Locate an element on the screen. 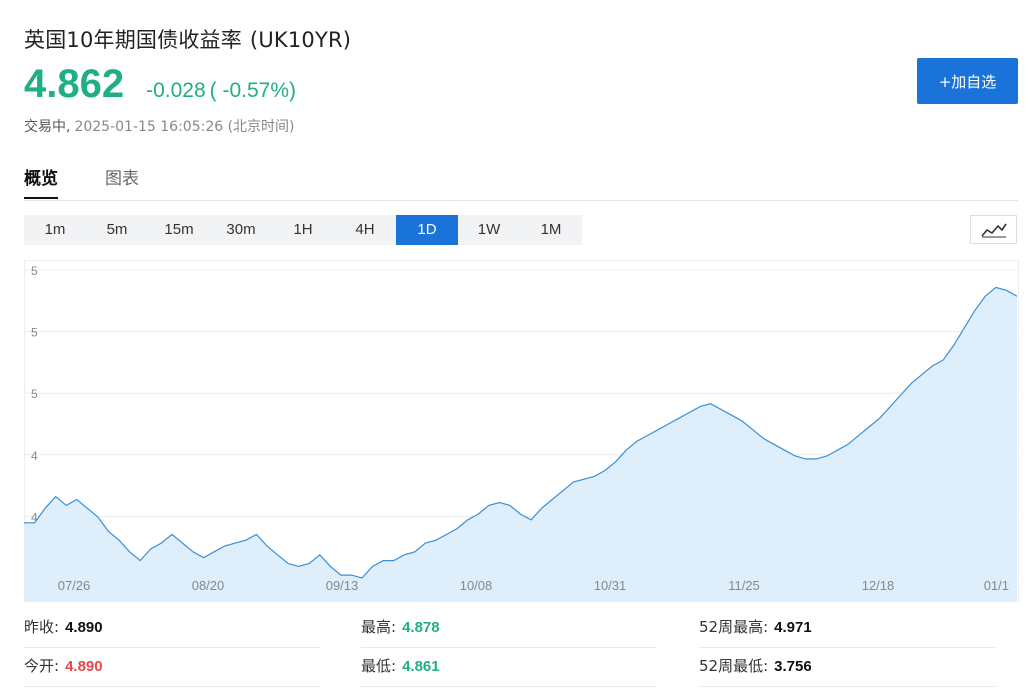  page-title: 英国10年期国债收益率 (UK10YR) is located at coordinates (187, 39).